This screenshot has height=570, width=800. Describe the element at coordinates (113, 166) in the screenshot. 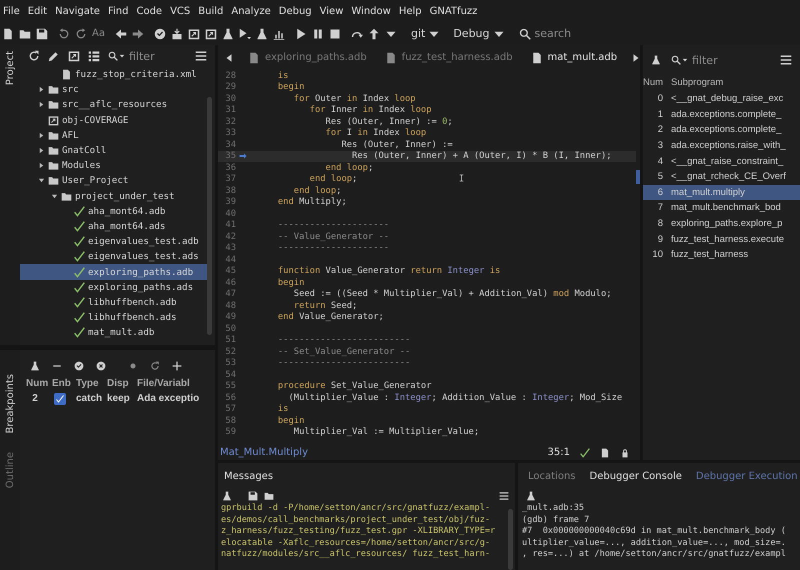

I see `tree-item: Modules` at that location.